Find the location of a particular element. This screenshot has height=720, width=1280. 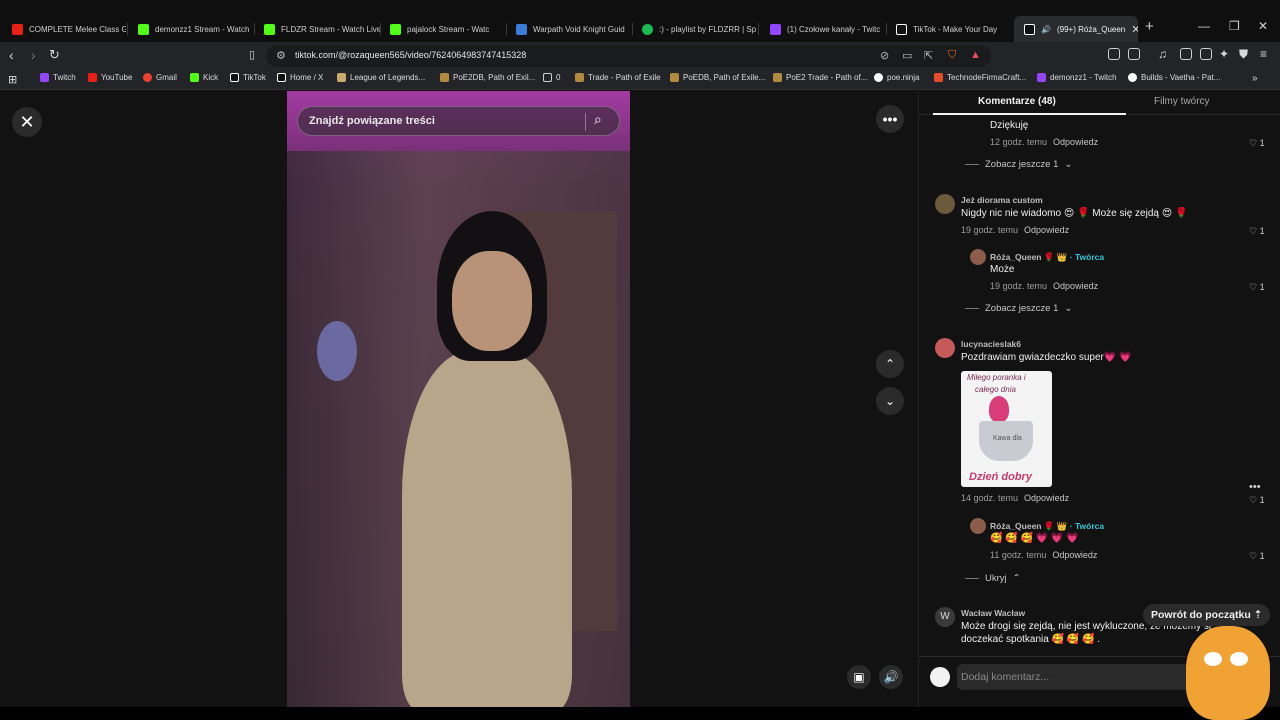

bookmark-item: demonzz1 - Twitch is located at coordinates (1077, 77).